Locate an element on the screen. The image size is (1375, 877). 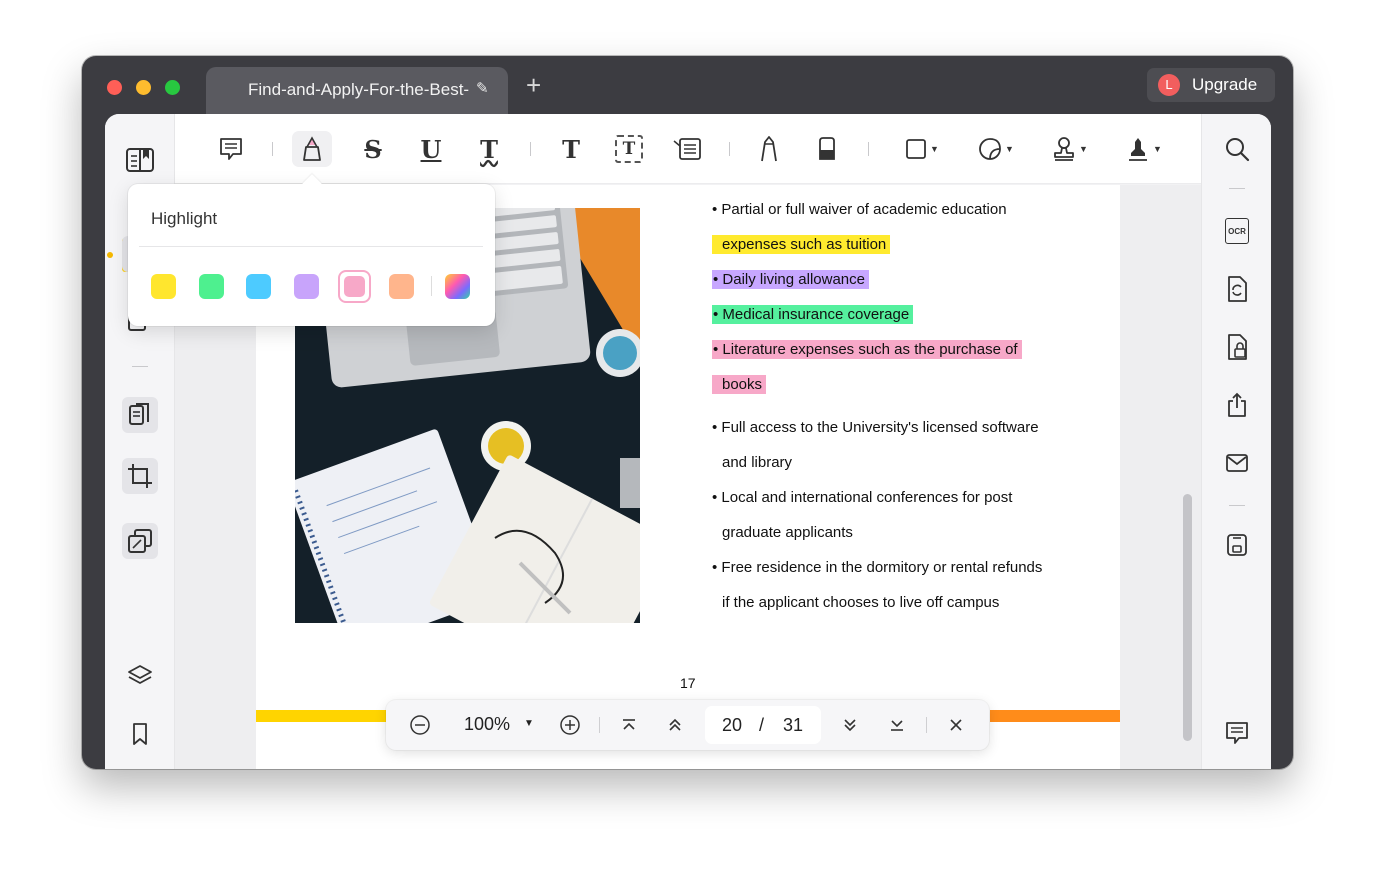
list-item-highlighted: expenses such as tuition is located at coordinates (801, 245).